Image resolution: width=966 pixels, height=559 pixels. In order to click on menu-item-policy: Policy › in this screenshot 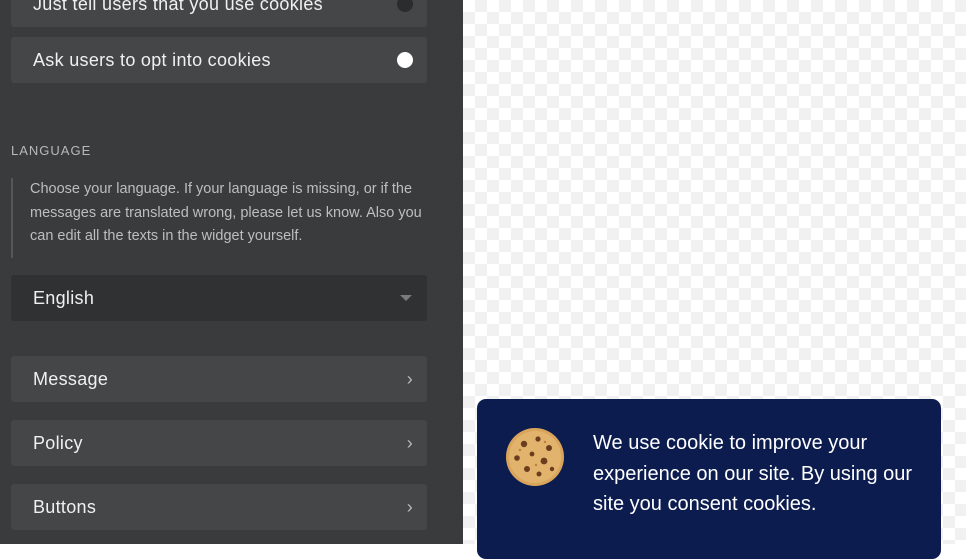, I will do `click(219, 443)`.